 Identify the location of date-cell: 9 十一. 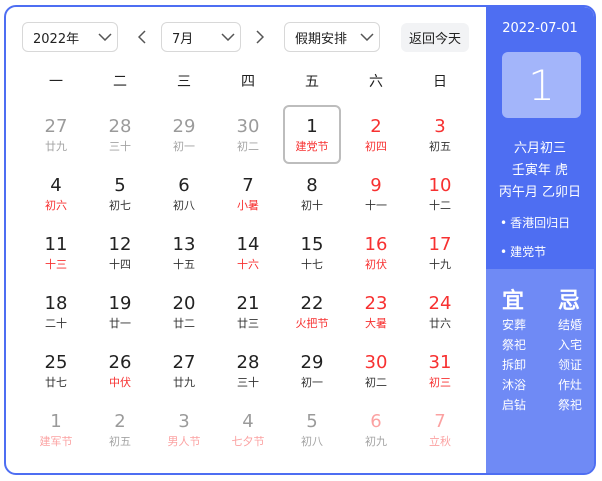
(376, 193).